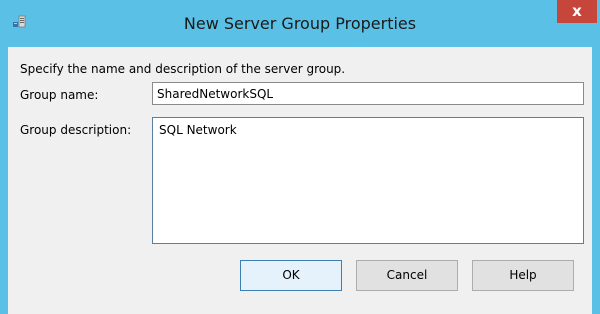 This screenshot has height=314, width=600. Describe the element at coordinates (523, 275) in the screenshot. I see `help-button: Help` at that location.